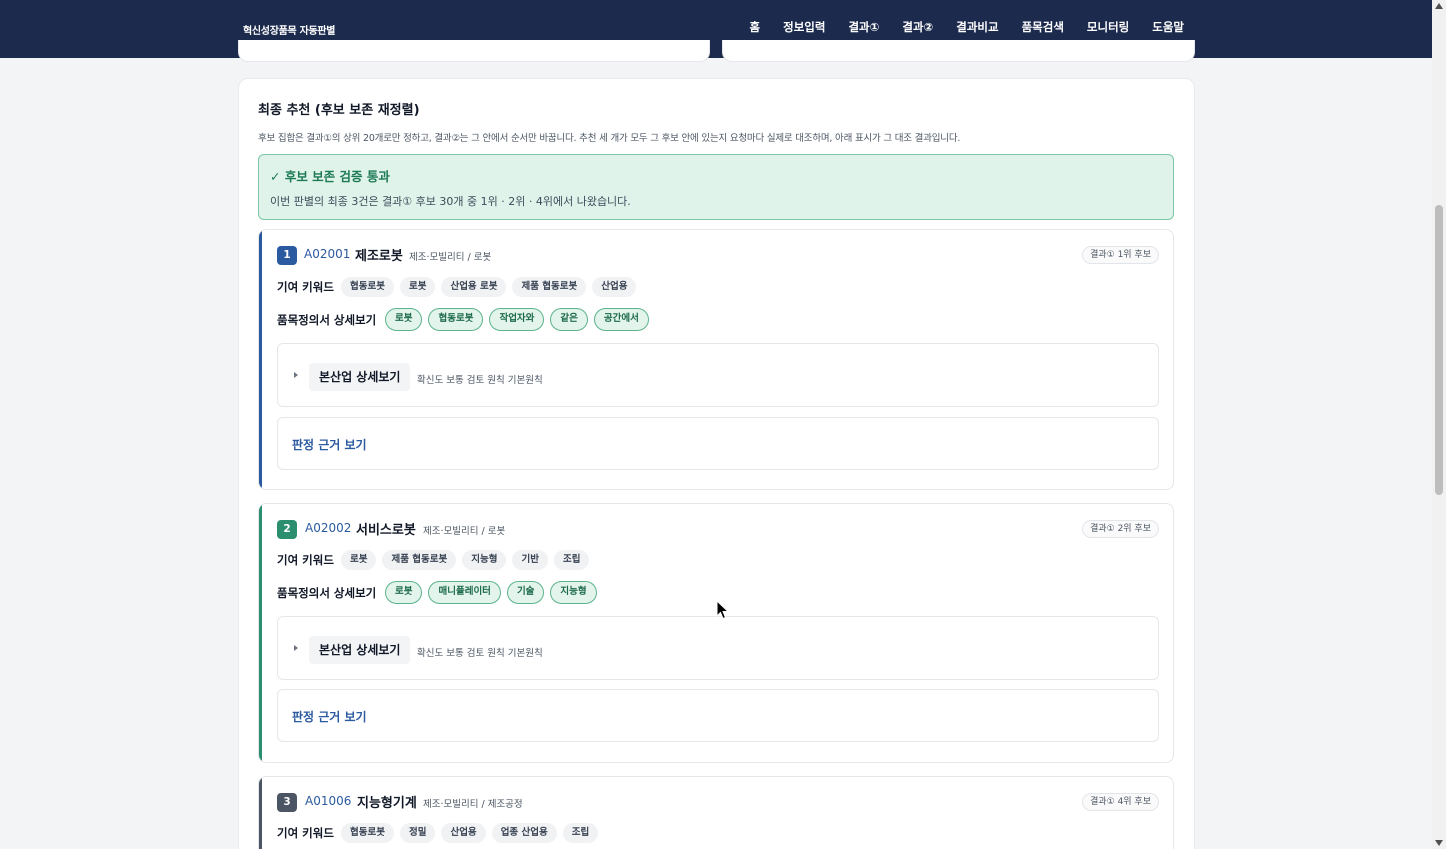  Describe the element at coordinates (1439, 6) in the screenshot. I see `scroll-up-icon` at that location.